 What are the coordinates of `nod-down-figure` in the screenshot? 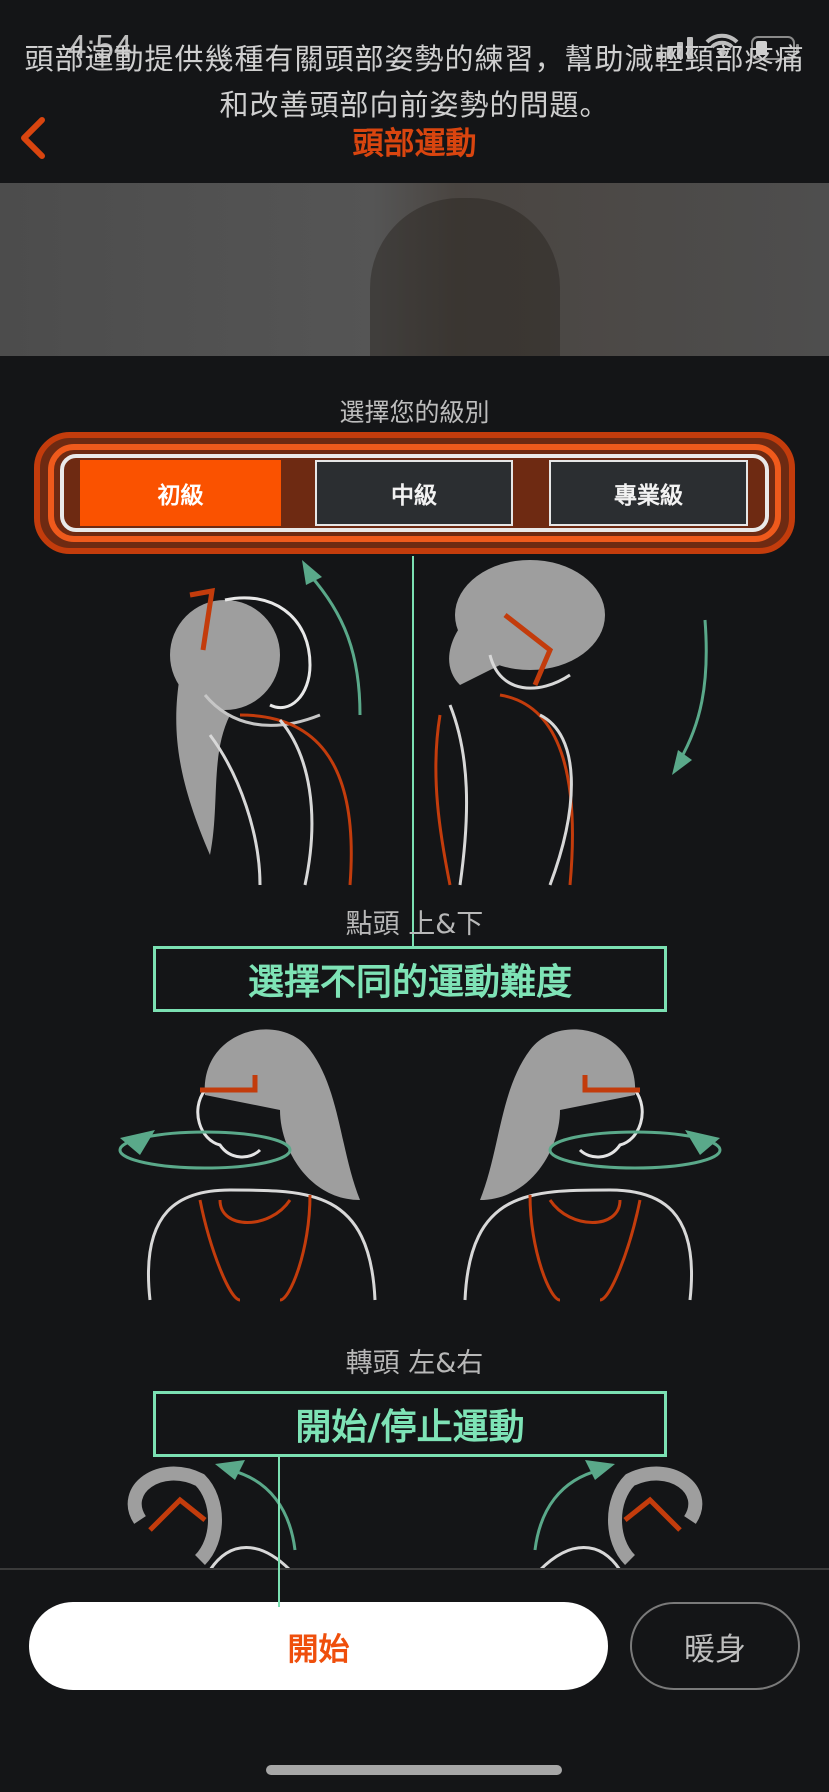 It's located at (571, 723).